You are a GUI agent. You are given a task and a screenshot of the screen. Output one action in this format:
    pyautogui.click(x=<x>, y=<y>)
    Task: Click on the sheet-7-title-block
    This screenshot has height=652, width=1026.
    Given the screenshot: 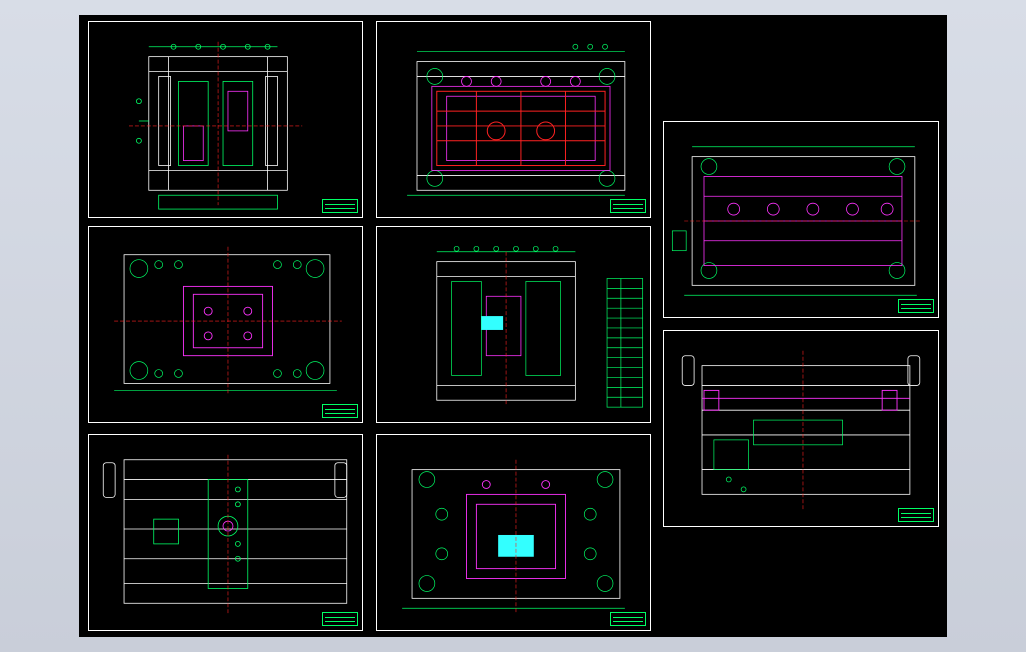 What is the action you would take?
    pyautogui.click(x=916, y=306)
    